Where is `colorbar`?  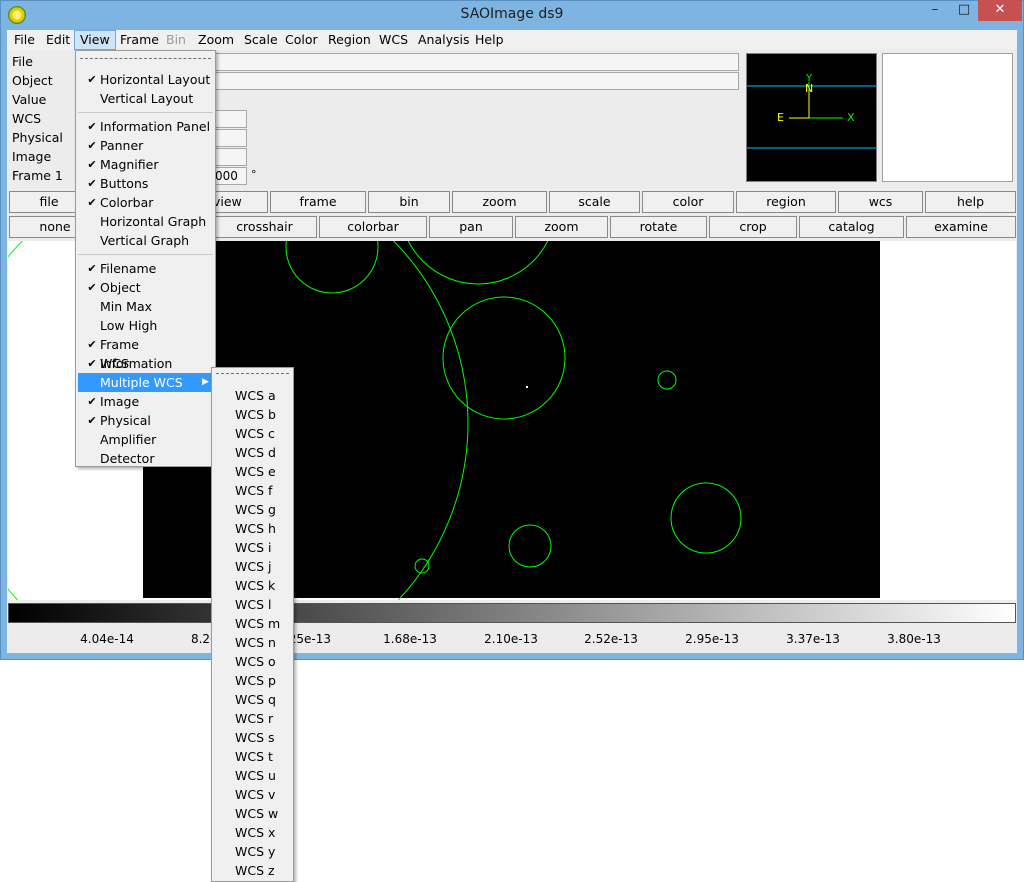 colorbar is located at coordinates (512, 613).